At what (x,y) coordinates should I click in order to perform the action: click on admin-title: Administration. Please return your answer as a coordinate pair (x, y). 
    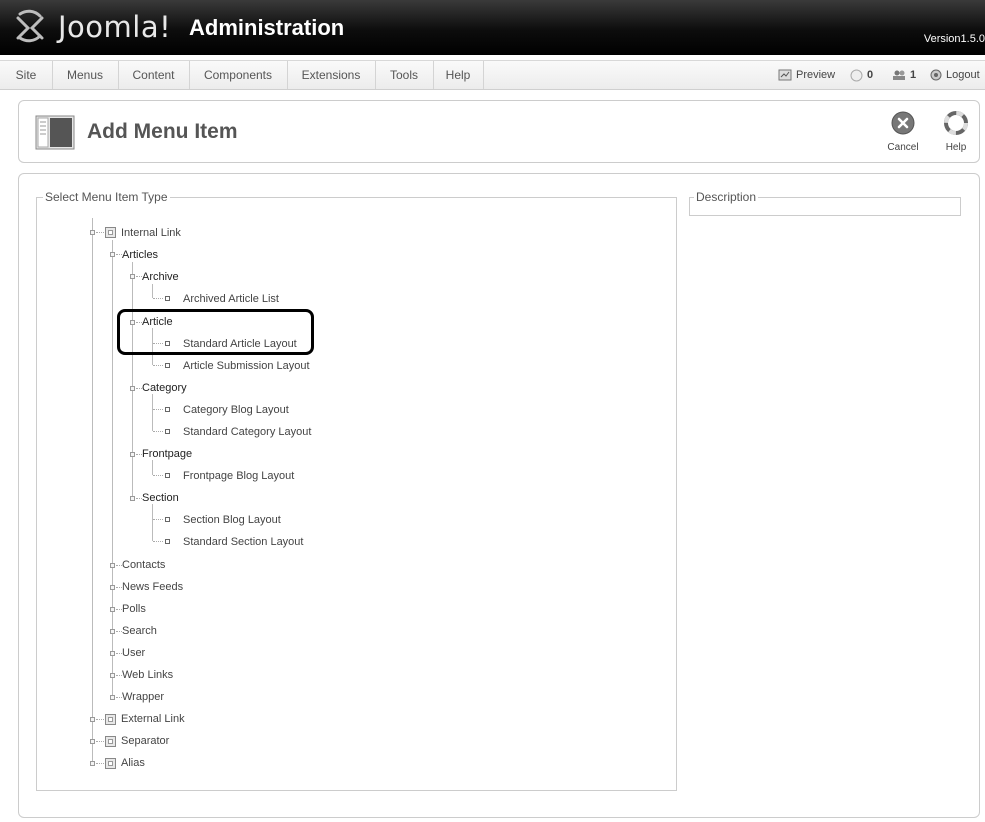
    Looking at the image, I should click on (267, 27).